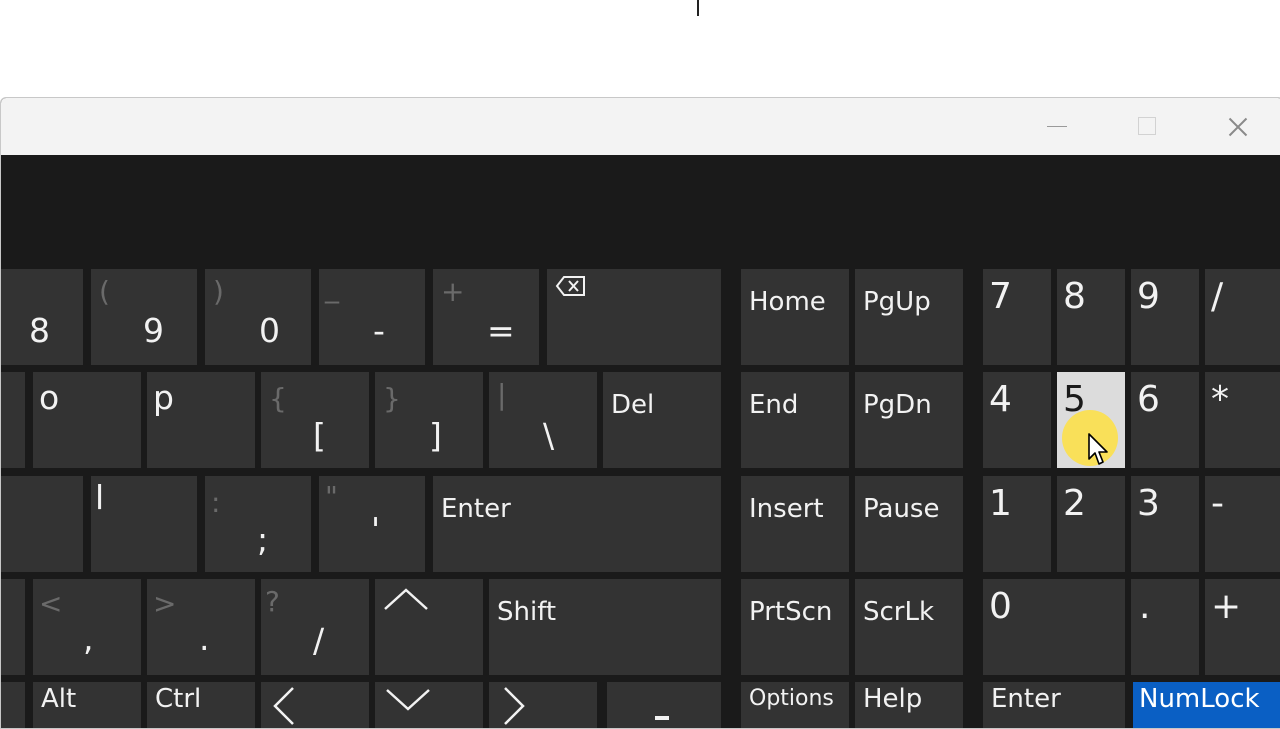  Describe the element at coordinates (1017, 420) in the screenshot. I see `numpad-key-4: 4` at that location.